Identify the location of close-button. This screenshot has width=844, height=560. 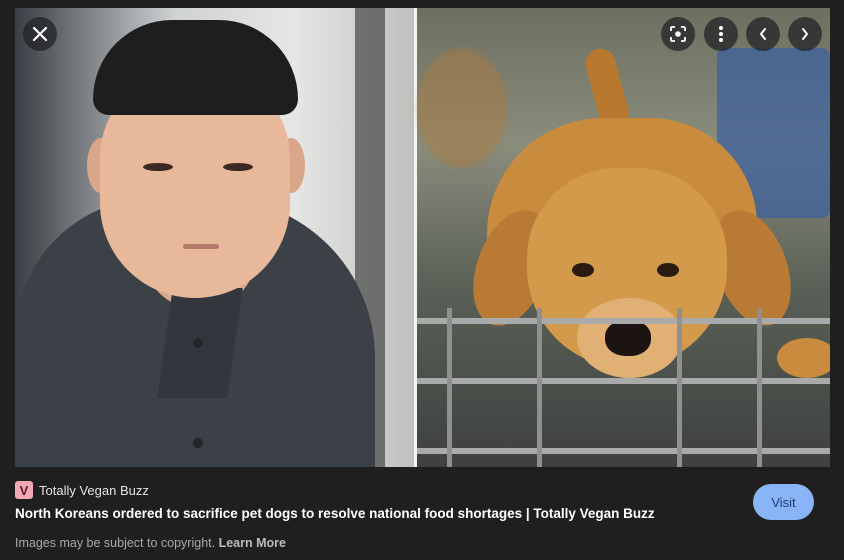
(40, 34).